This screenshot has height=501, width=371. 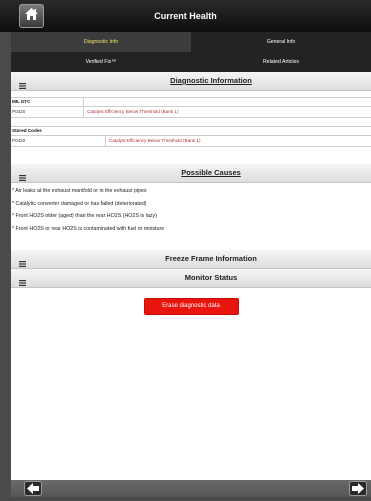 What do you see at coordinates (191, 102) in the screenshot?
I see `mil-dtc-label: MIL DTC` at bounding box center [191, 102].